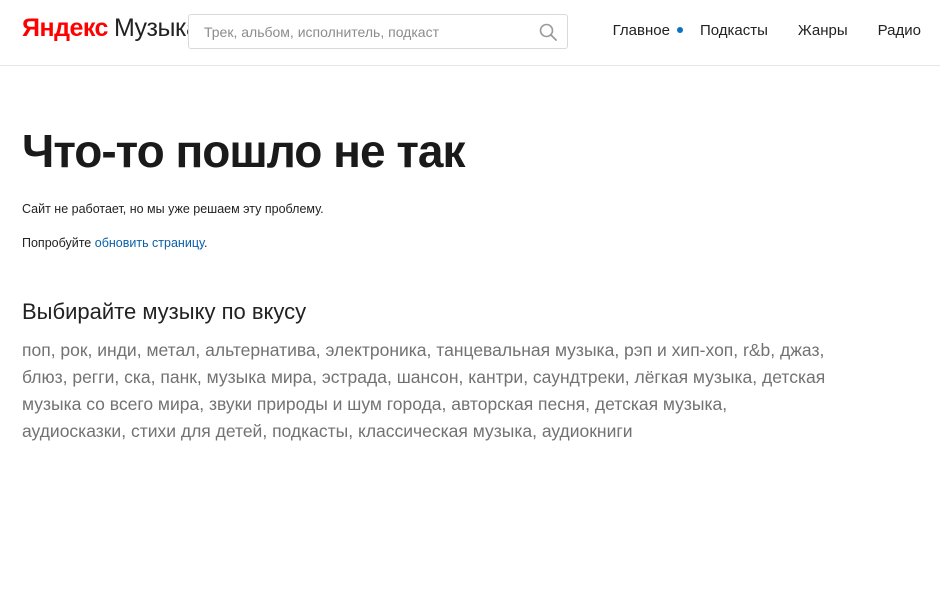 This screenshot has width=940, height=589. What do you see at coordinates (376, 350) in the screenshot?
I see `genre-link: электроника` at bounding box center [376, 350].